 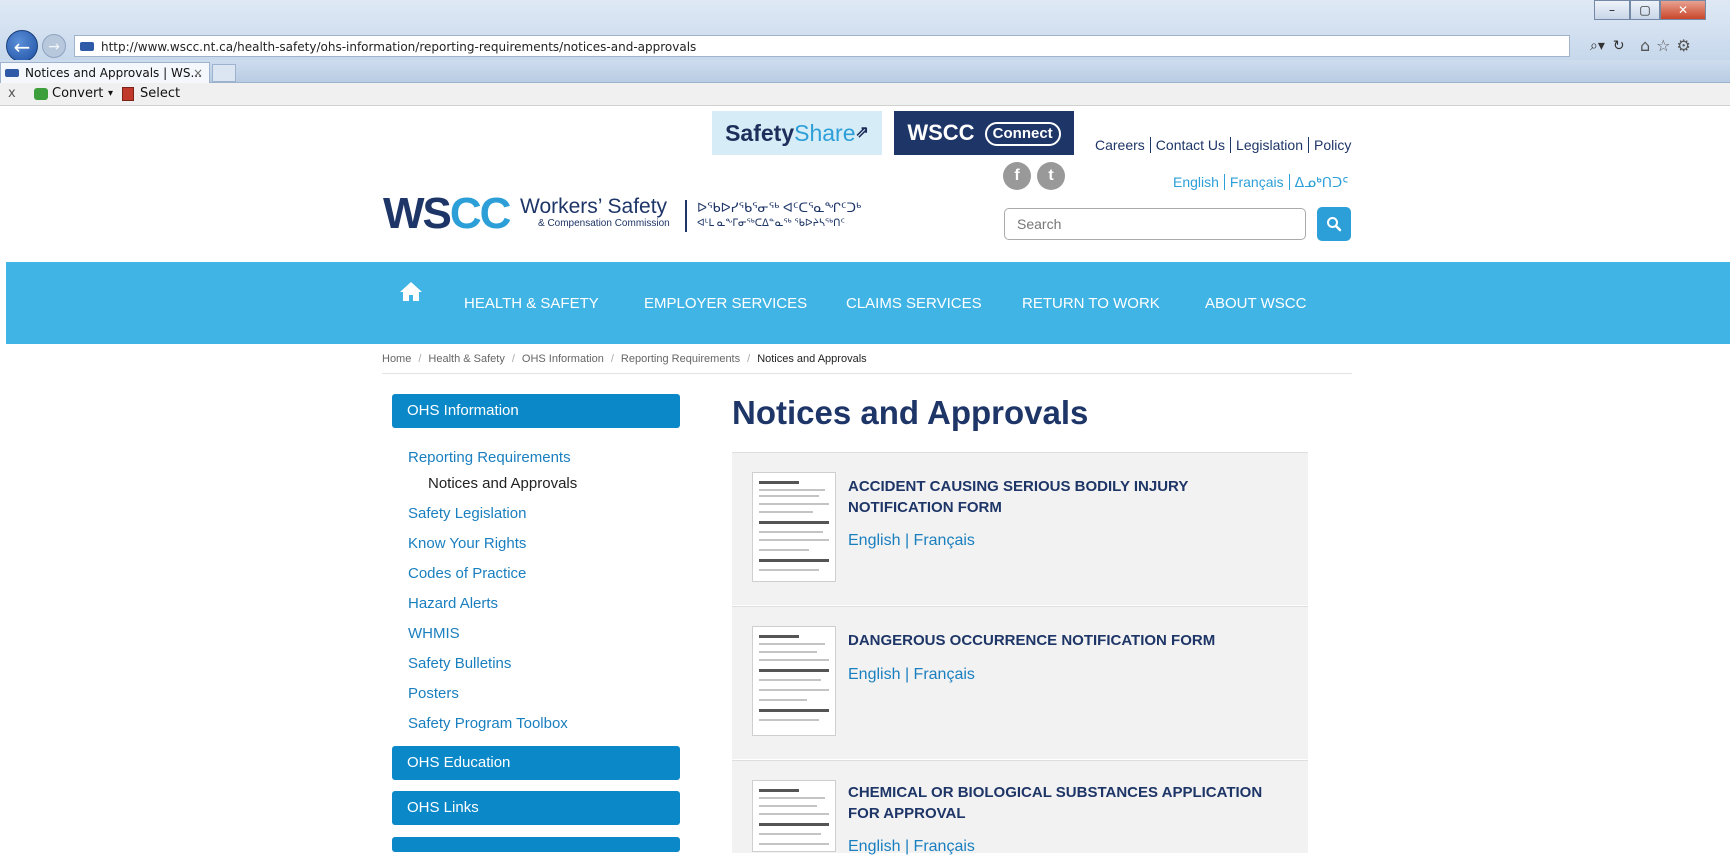 I want to click on favorites-star-icon: ☆, so click(x=1663, y=45).